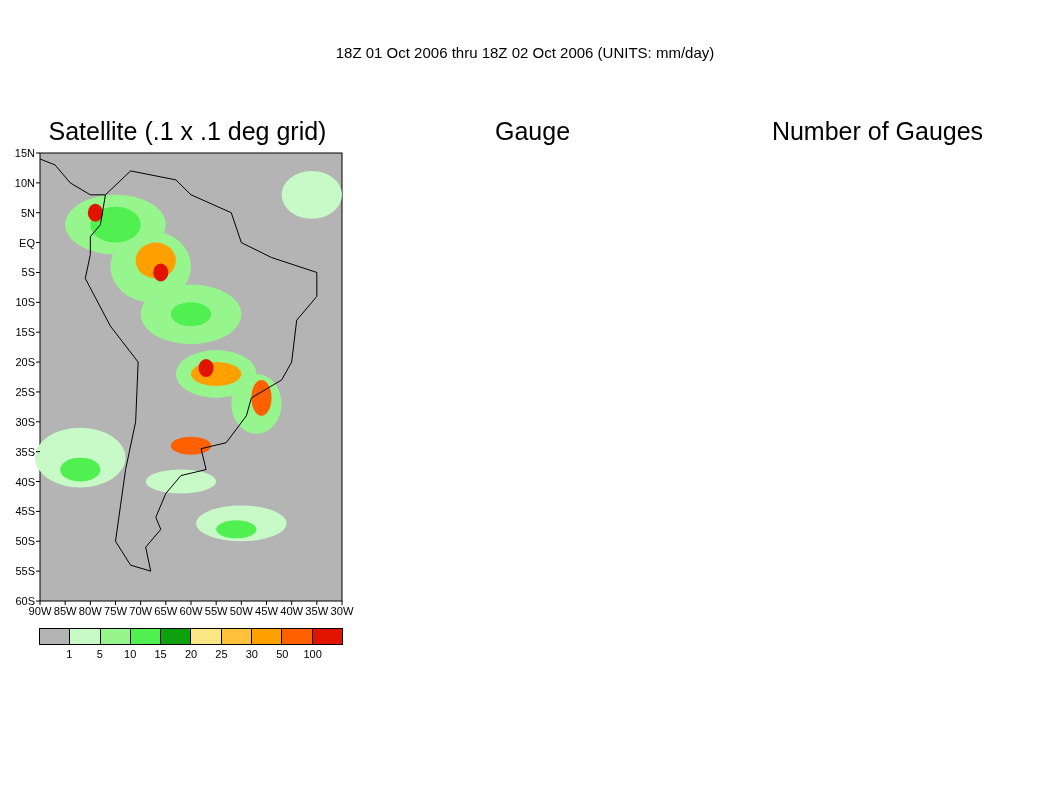 The width and height of the screenshot is (1050, 800). What do you see at coordinates (282, 654) in the screenshot?
I see `legend-label: 50` at bounding box center [282, 654].